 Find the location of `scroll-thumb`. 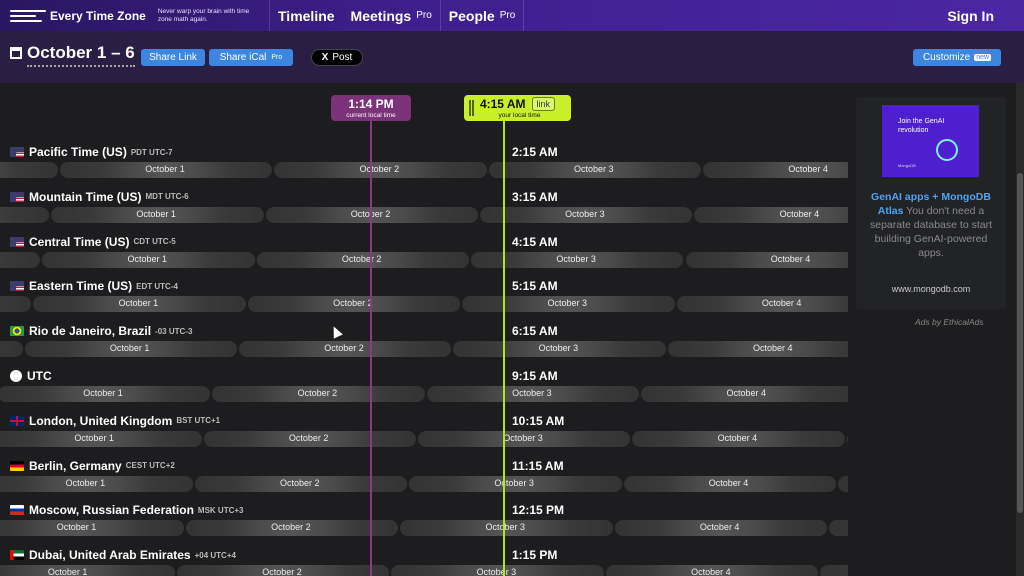

scroll-thumb is located at coordinates (1020, 343).